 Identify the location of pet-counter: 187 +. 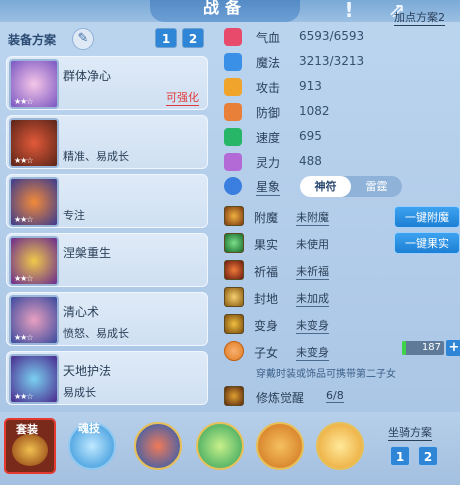
(431, 348).